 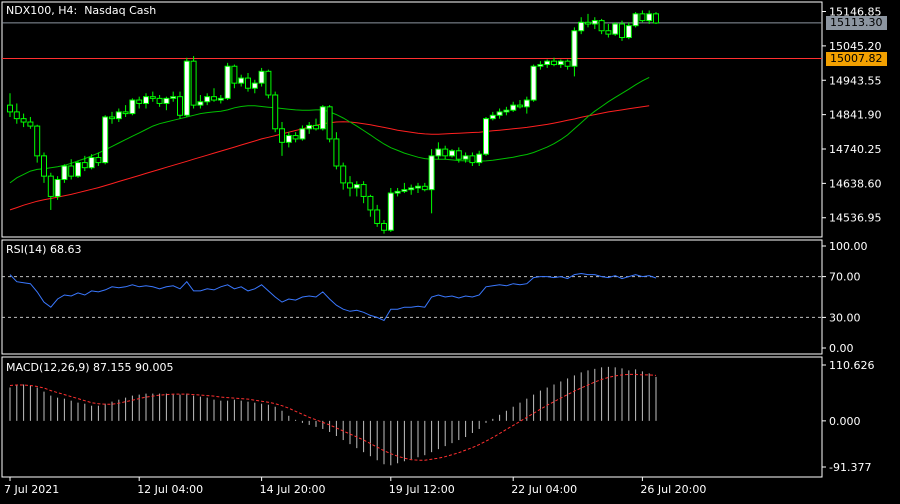 What do you see at coordinates (850, 467) in the screenshot?
I see `macd-tick-label: -91.377` at bounding box center [850, 467].